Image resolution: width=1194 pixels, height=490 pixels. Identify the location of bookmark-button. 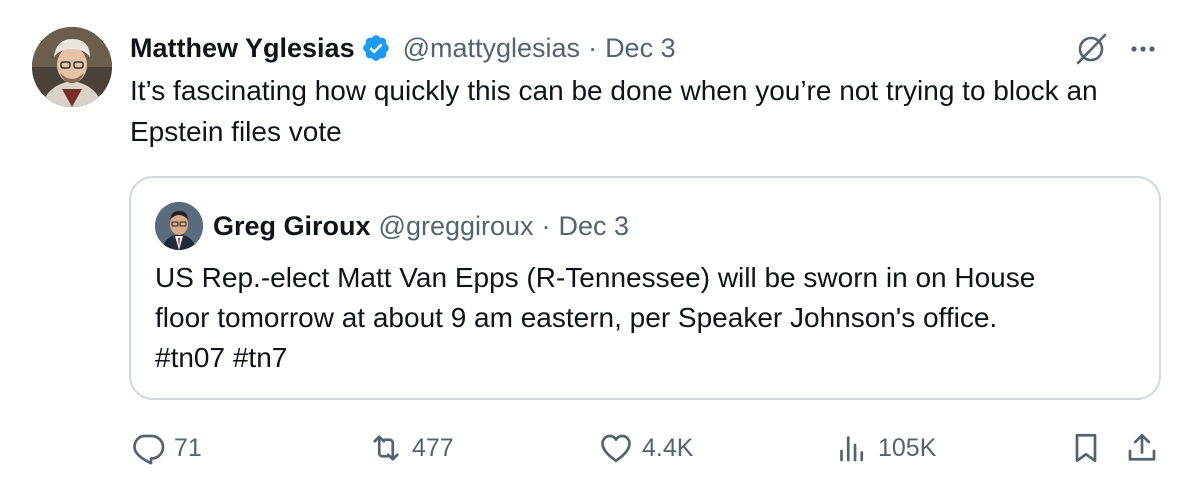
(1086, 448).